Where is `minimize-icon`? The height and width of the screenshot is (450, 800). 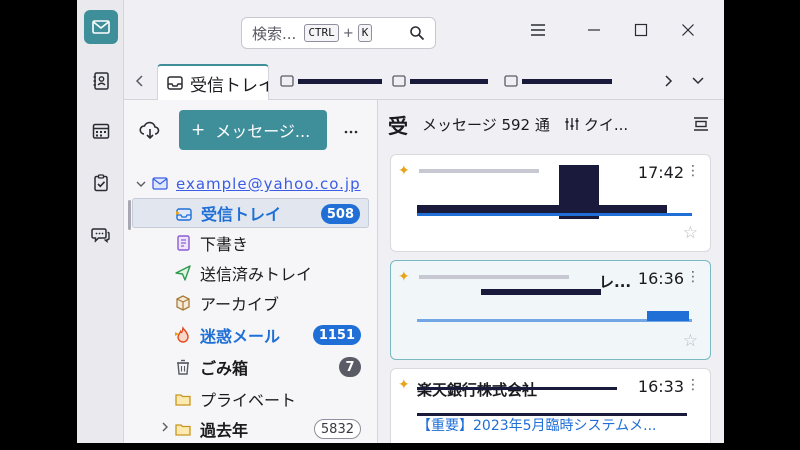 minimize-icon is located at coordinates (594, 30).